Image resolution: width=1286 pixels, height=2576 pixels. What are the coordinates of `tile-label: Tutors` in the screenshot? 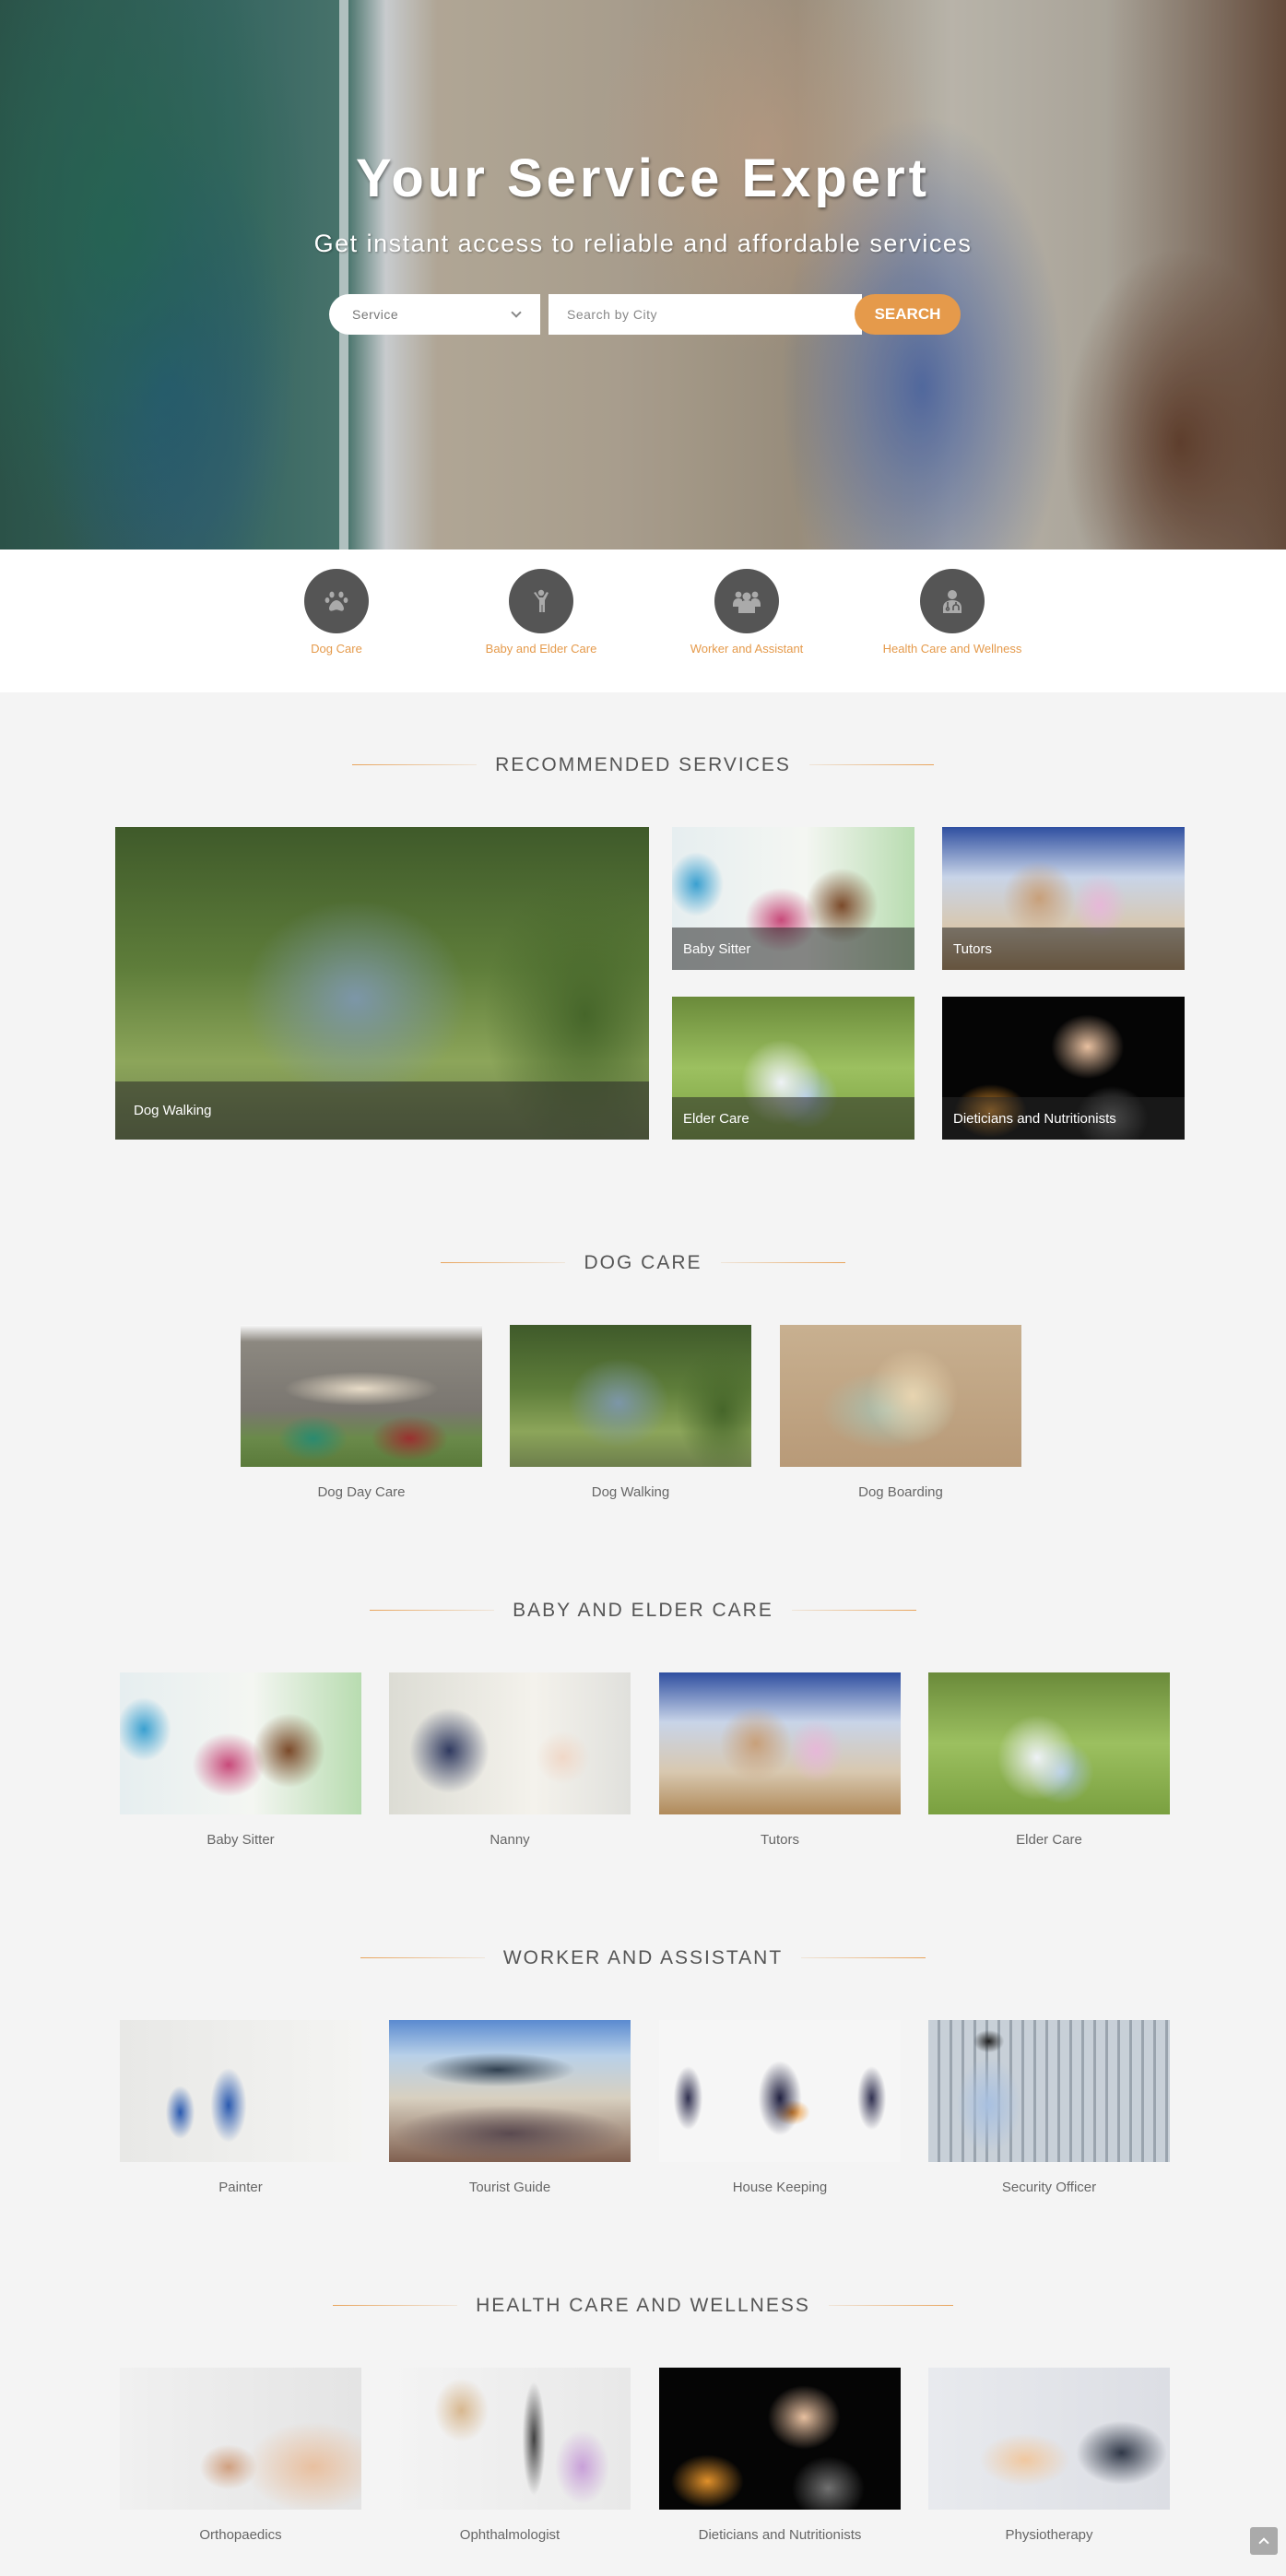 It's located at (972, 948).